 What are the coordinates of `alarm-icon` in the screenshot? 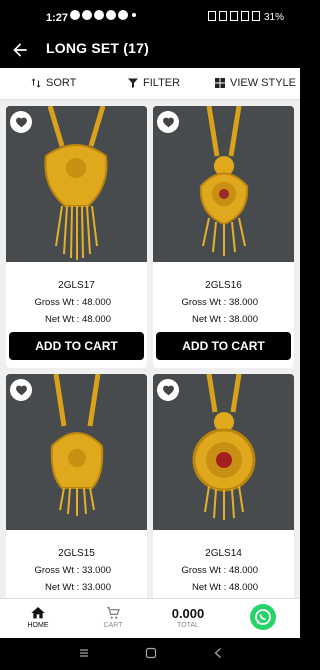 It's located at (234, 16).